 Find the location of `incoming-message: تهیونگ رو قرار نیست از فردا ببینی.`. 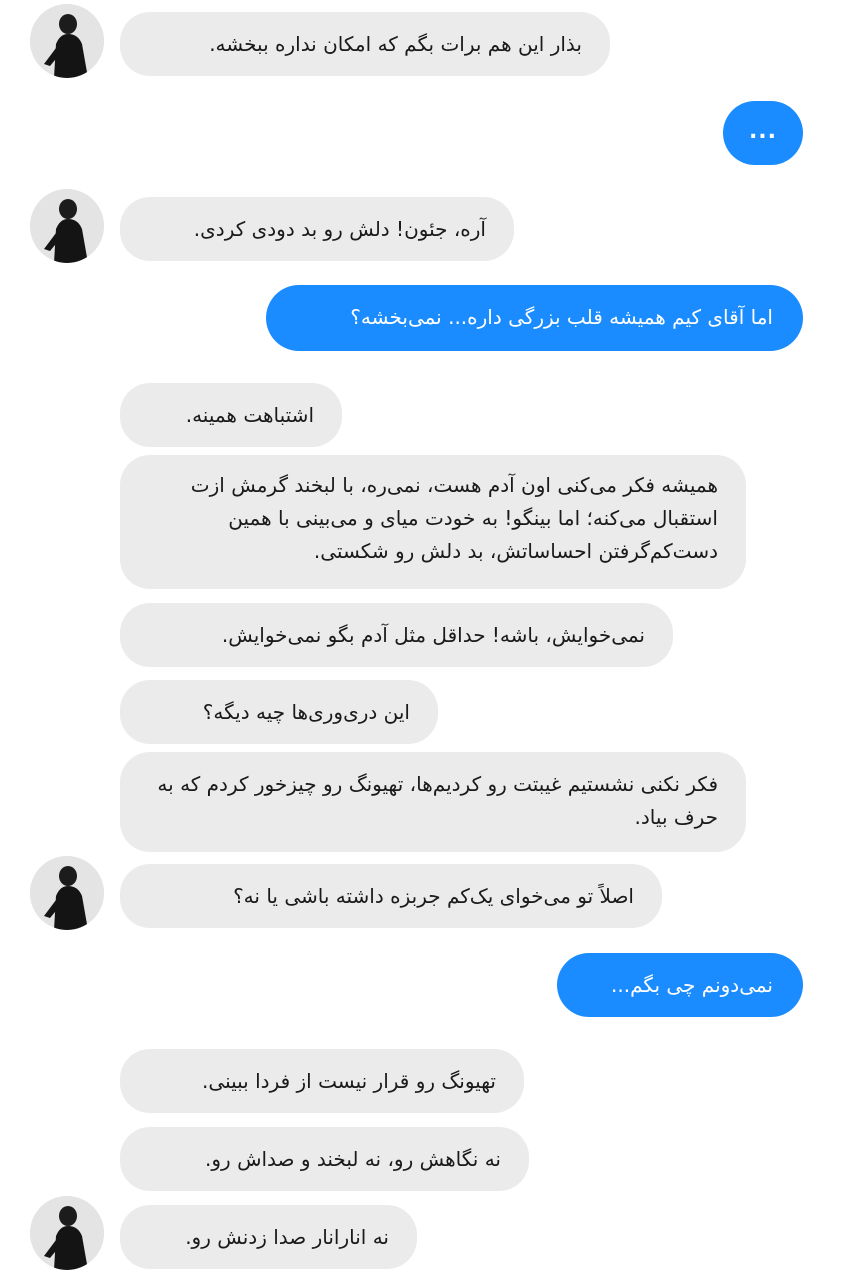

incoming-message: تهیونگ رو قرار نیست از فردا ببینی. is located at coordinates (322, 1081).